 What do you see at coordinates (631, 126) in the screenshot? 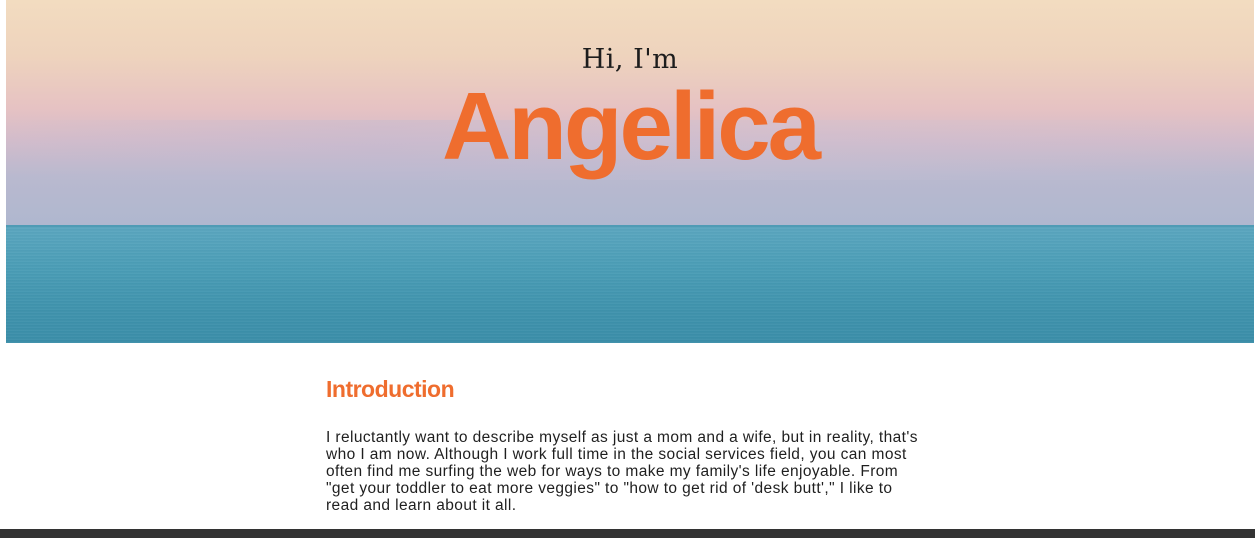
I see `hero-name-heading: Angelica` at bounding box center [631, 126].